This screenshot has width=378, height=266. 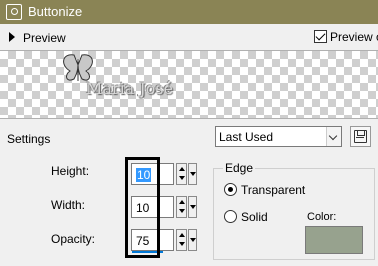 I want to click on settings-bar: Settings Last Used, so click(x=189, y=136).